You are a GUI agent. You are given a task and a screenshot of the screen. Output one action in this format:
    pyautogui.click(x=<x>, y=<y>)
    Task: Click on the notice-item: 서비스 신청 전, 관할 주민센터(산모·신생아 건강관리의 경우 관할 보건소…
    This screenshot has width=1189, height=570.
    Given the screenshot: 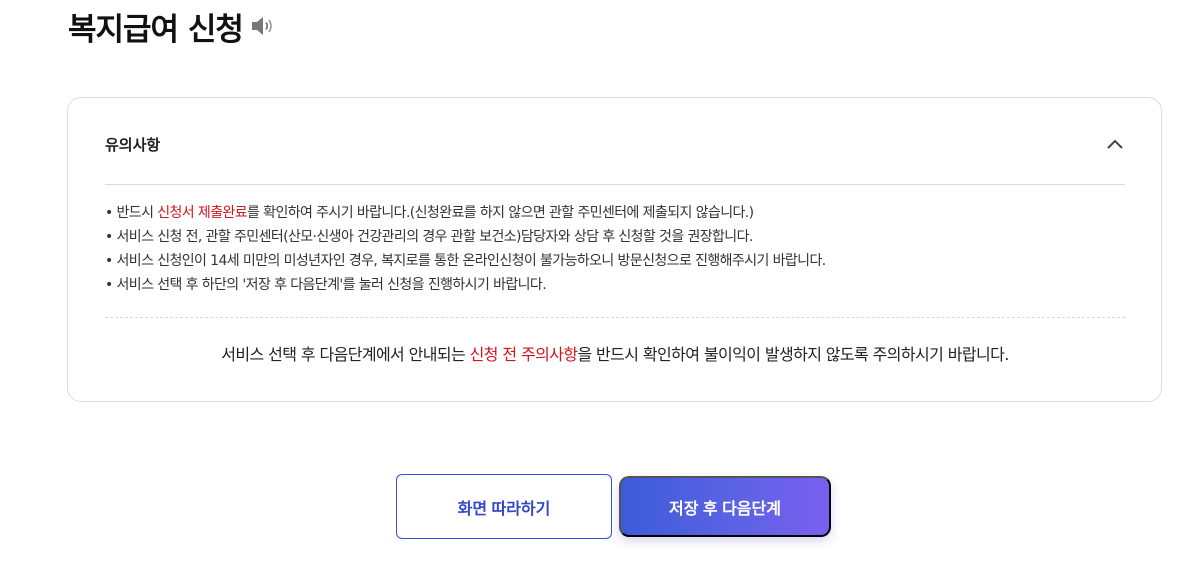 What is the action you would take?
    pyautogui.click(x=615, y=237)
    